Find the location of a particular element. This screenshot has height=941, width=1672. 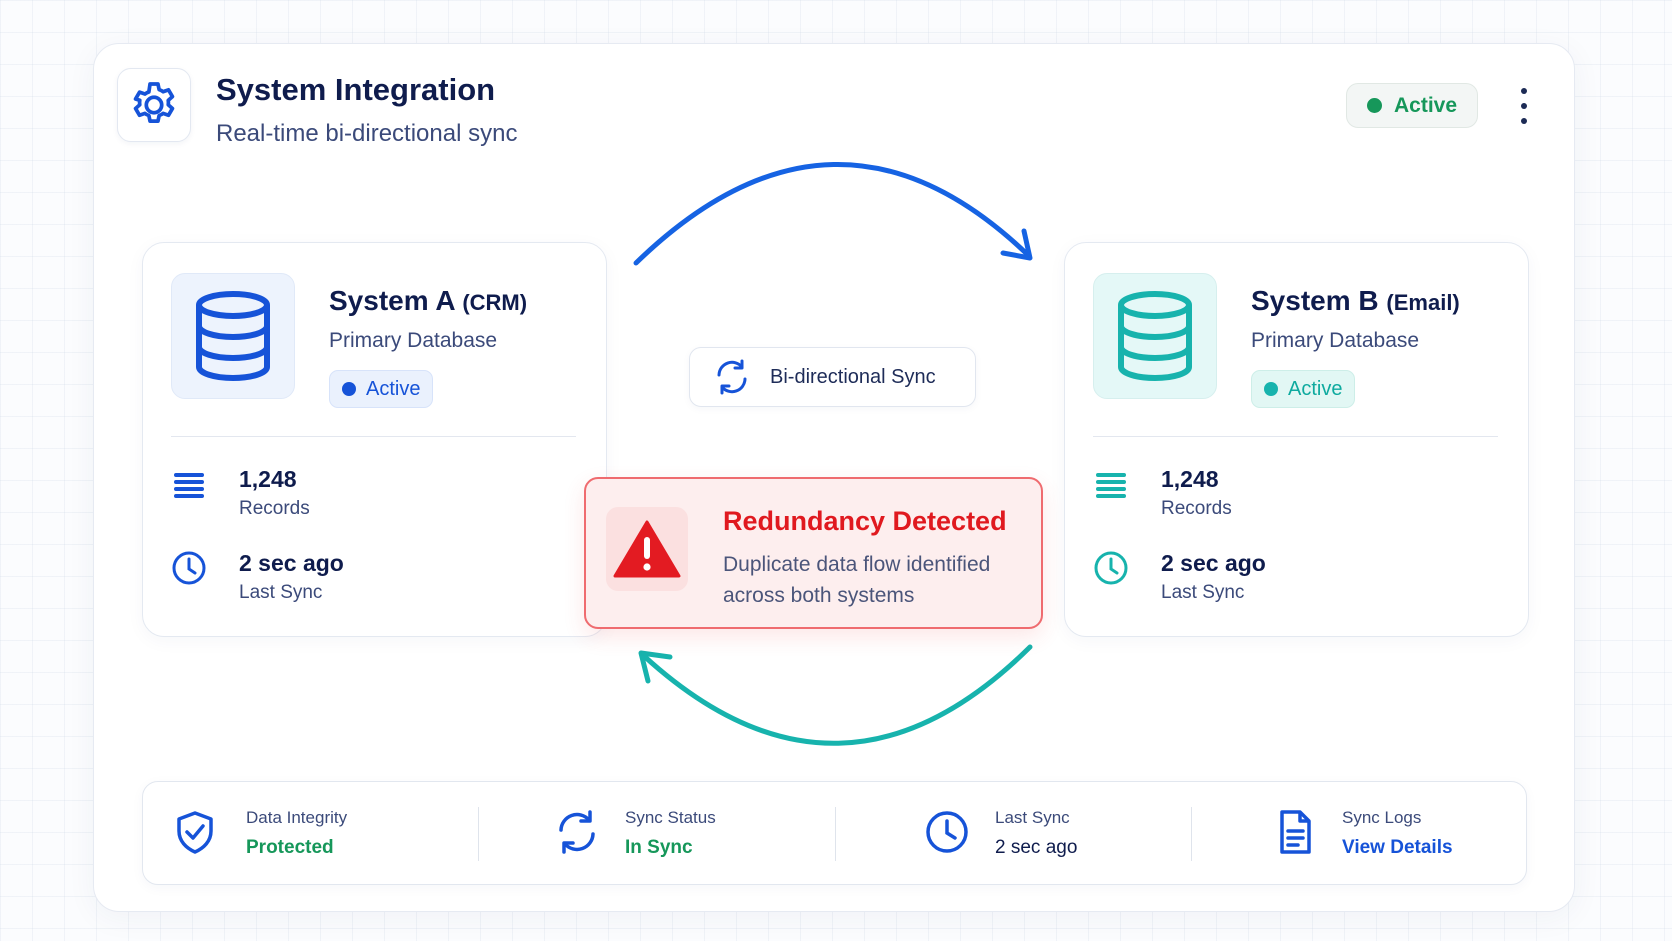

system-b-subtitle: Primary Database is located at coordinates (1335, 340).